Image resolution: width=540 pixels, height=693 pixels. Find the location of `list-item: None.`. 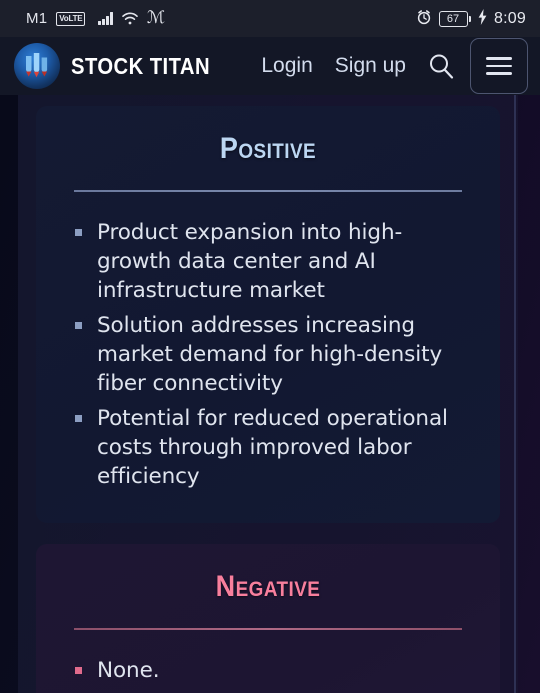

list-item: None. is located at coordinates (268, 670).